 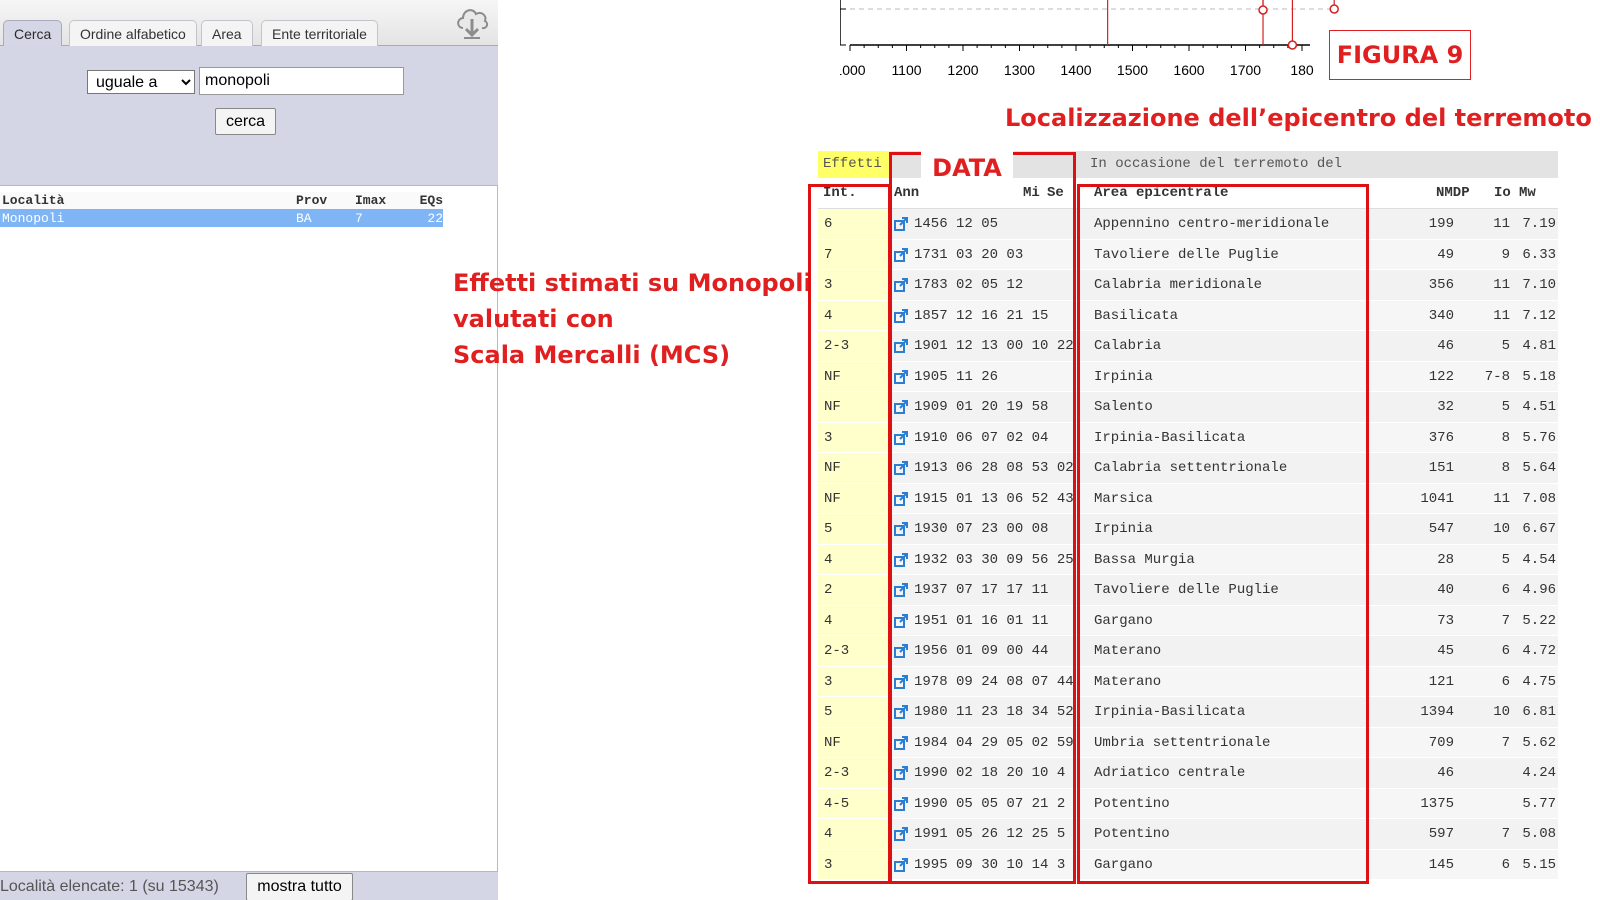 What do you see at coordinates (1505, 437) in the screenshot?
I see `io-cell: 8` at bounding box center [1505, 437].